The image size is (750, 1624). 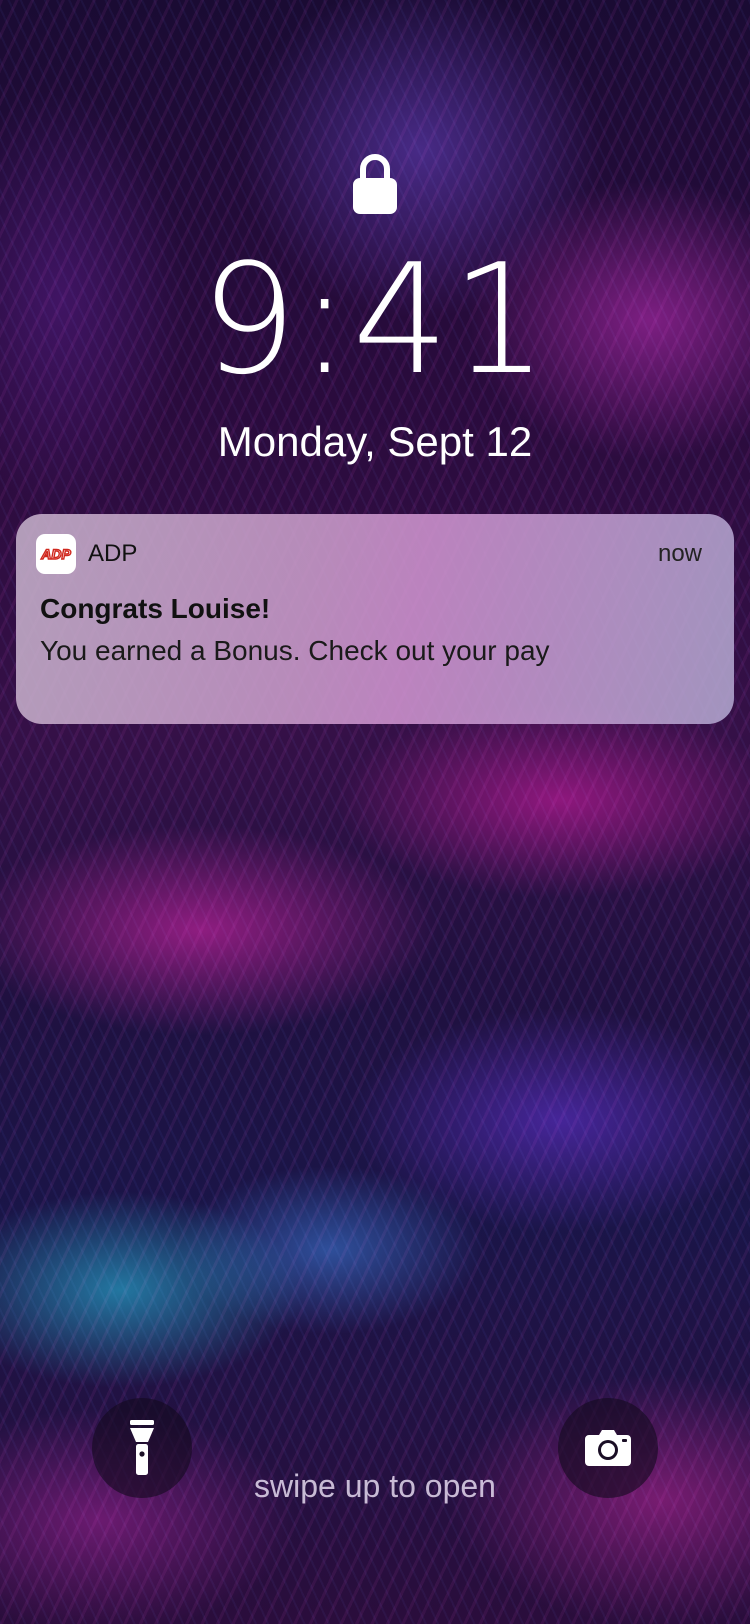 I want to click on svg-text: ADP, so click(x=55, y=554).